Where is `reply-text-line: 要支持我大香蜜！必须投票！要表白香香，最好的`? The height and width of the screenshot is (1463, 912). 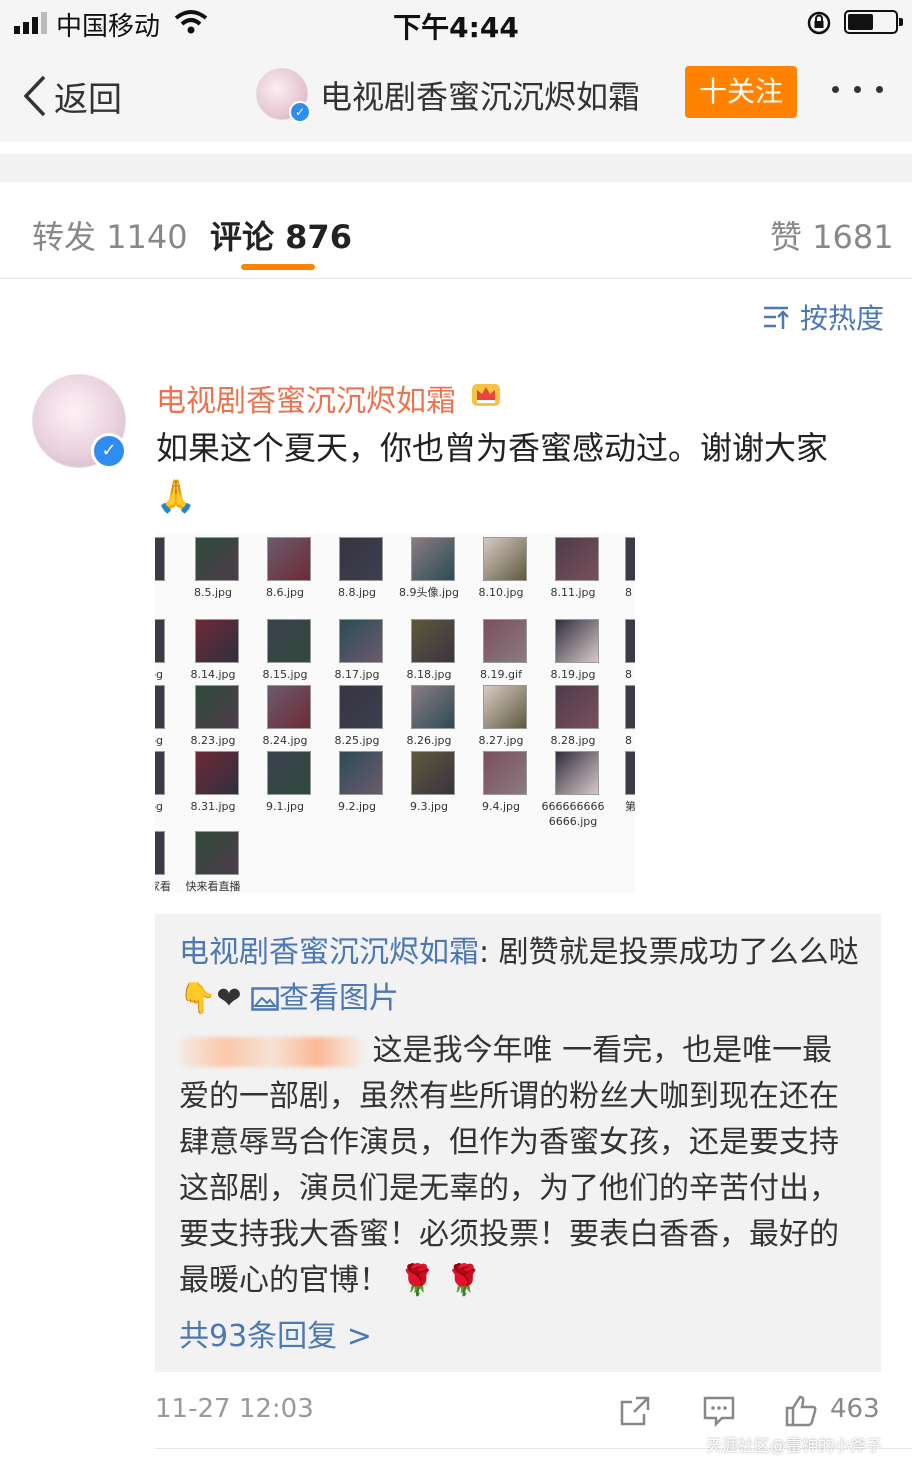
reply-text-line: 要支持我大香蜜！必须投票！要表白香香，最好的 is located at coordinates (509, 1234).